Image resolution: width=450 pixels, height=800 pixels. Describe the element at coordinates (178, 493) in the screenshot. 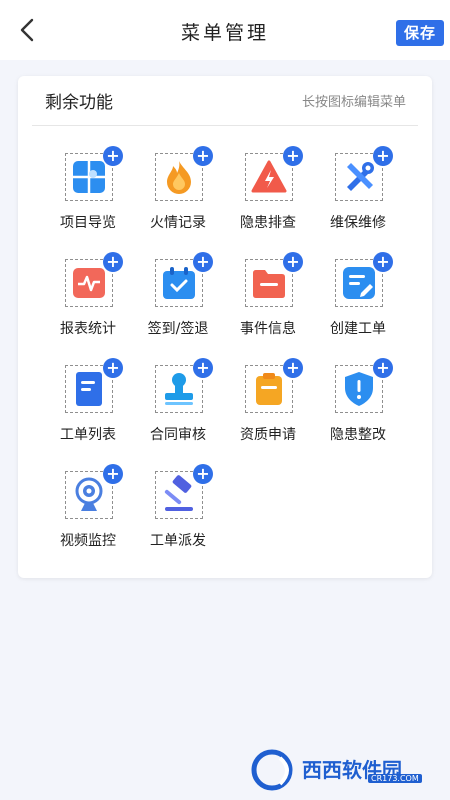

I see `gavel-icon` at that location.